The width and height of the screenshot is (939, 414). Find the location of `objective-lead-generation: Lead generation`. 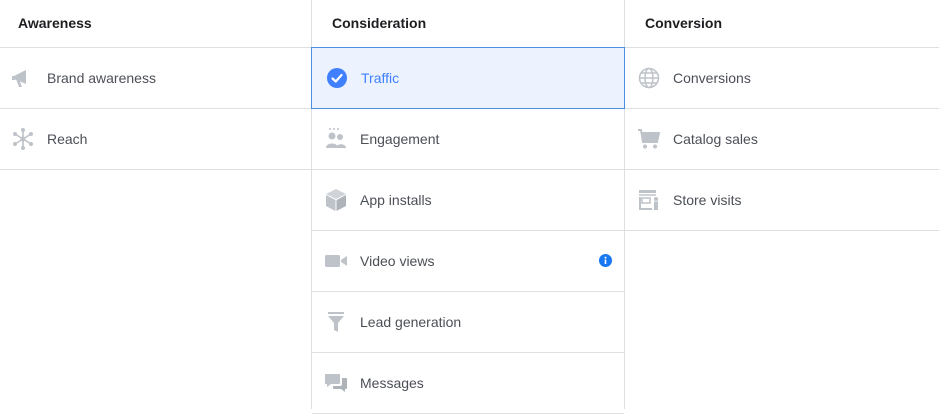

objective-lead-generation: Lead generation is located at coordinates (468, 322).